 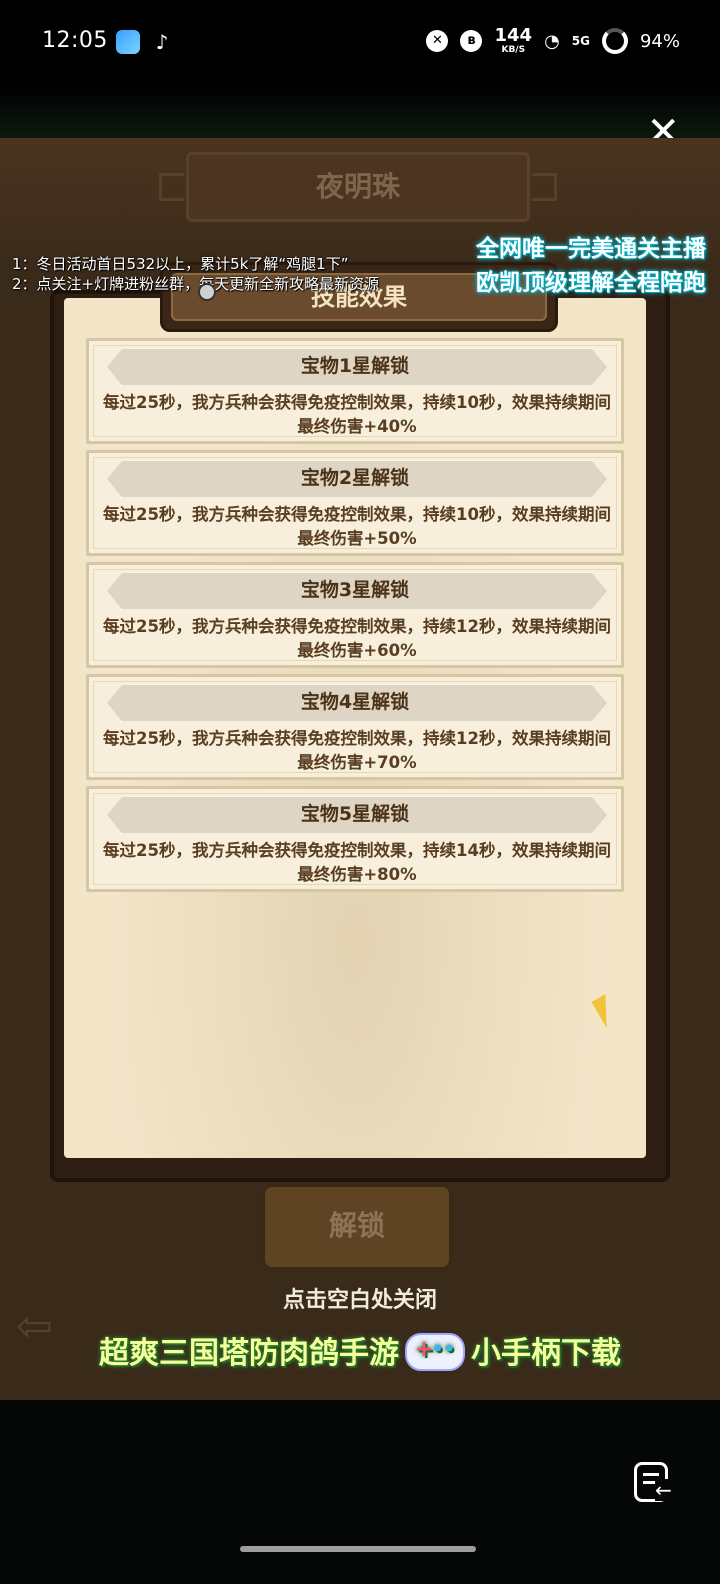 I want to click on bottom-area, so click(x=360, y=1492).